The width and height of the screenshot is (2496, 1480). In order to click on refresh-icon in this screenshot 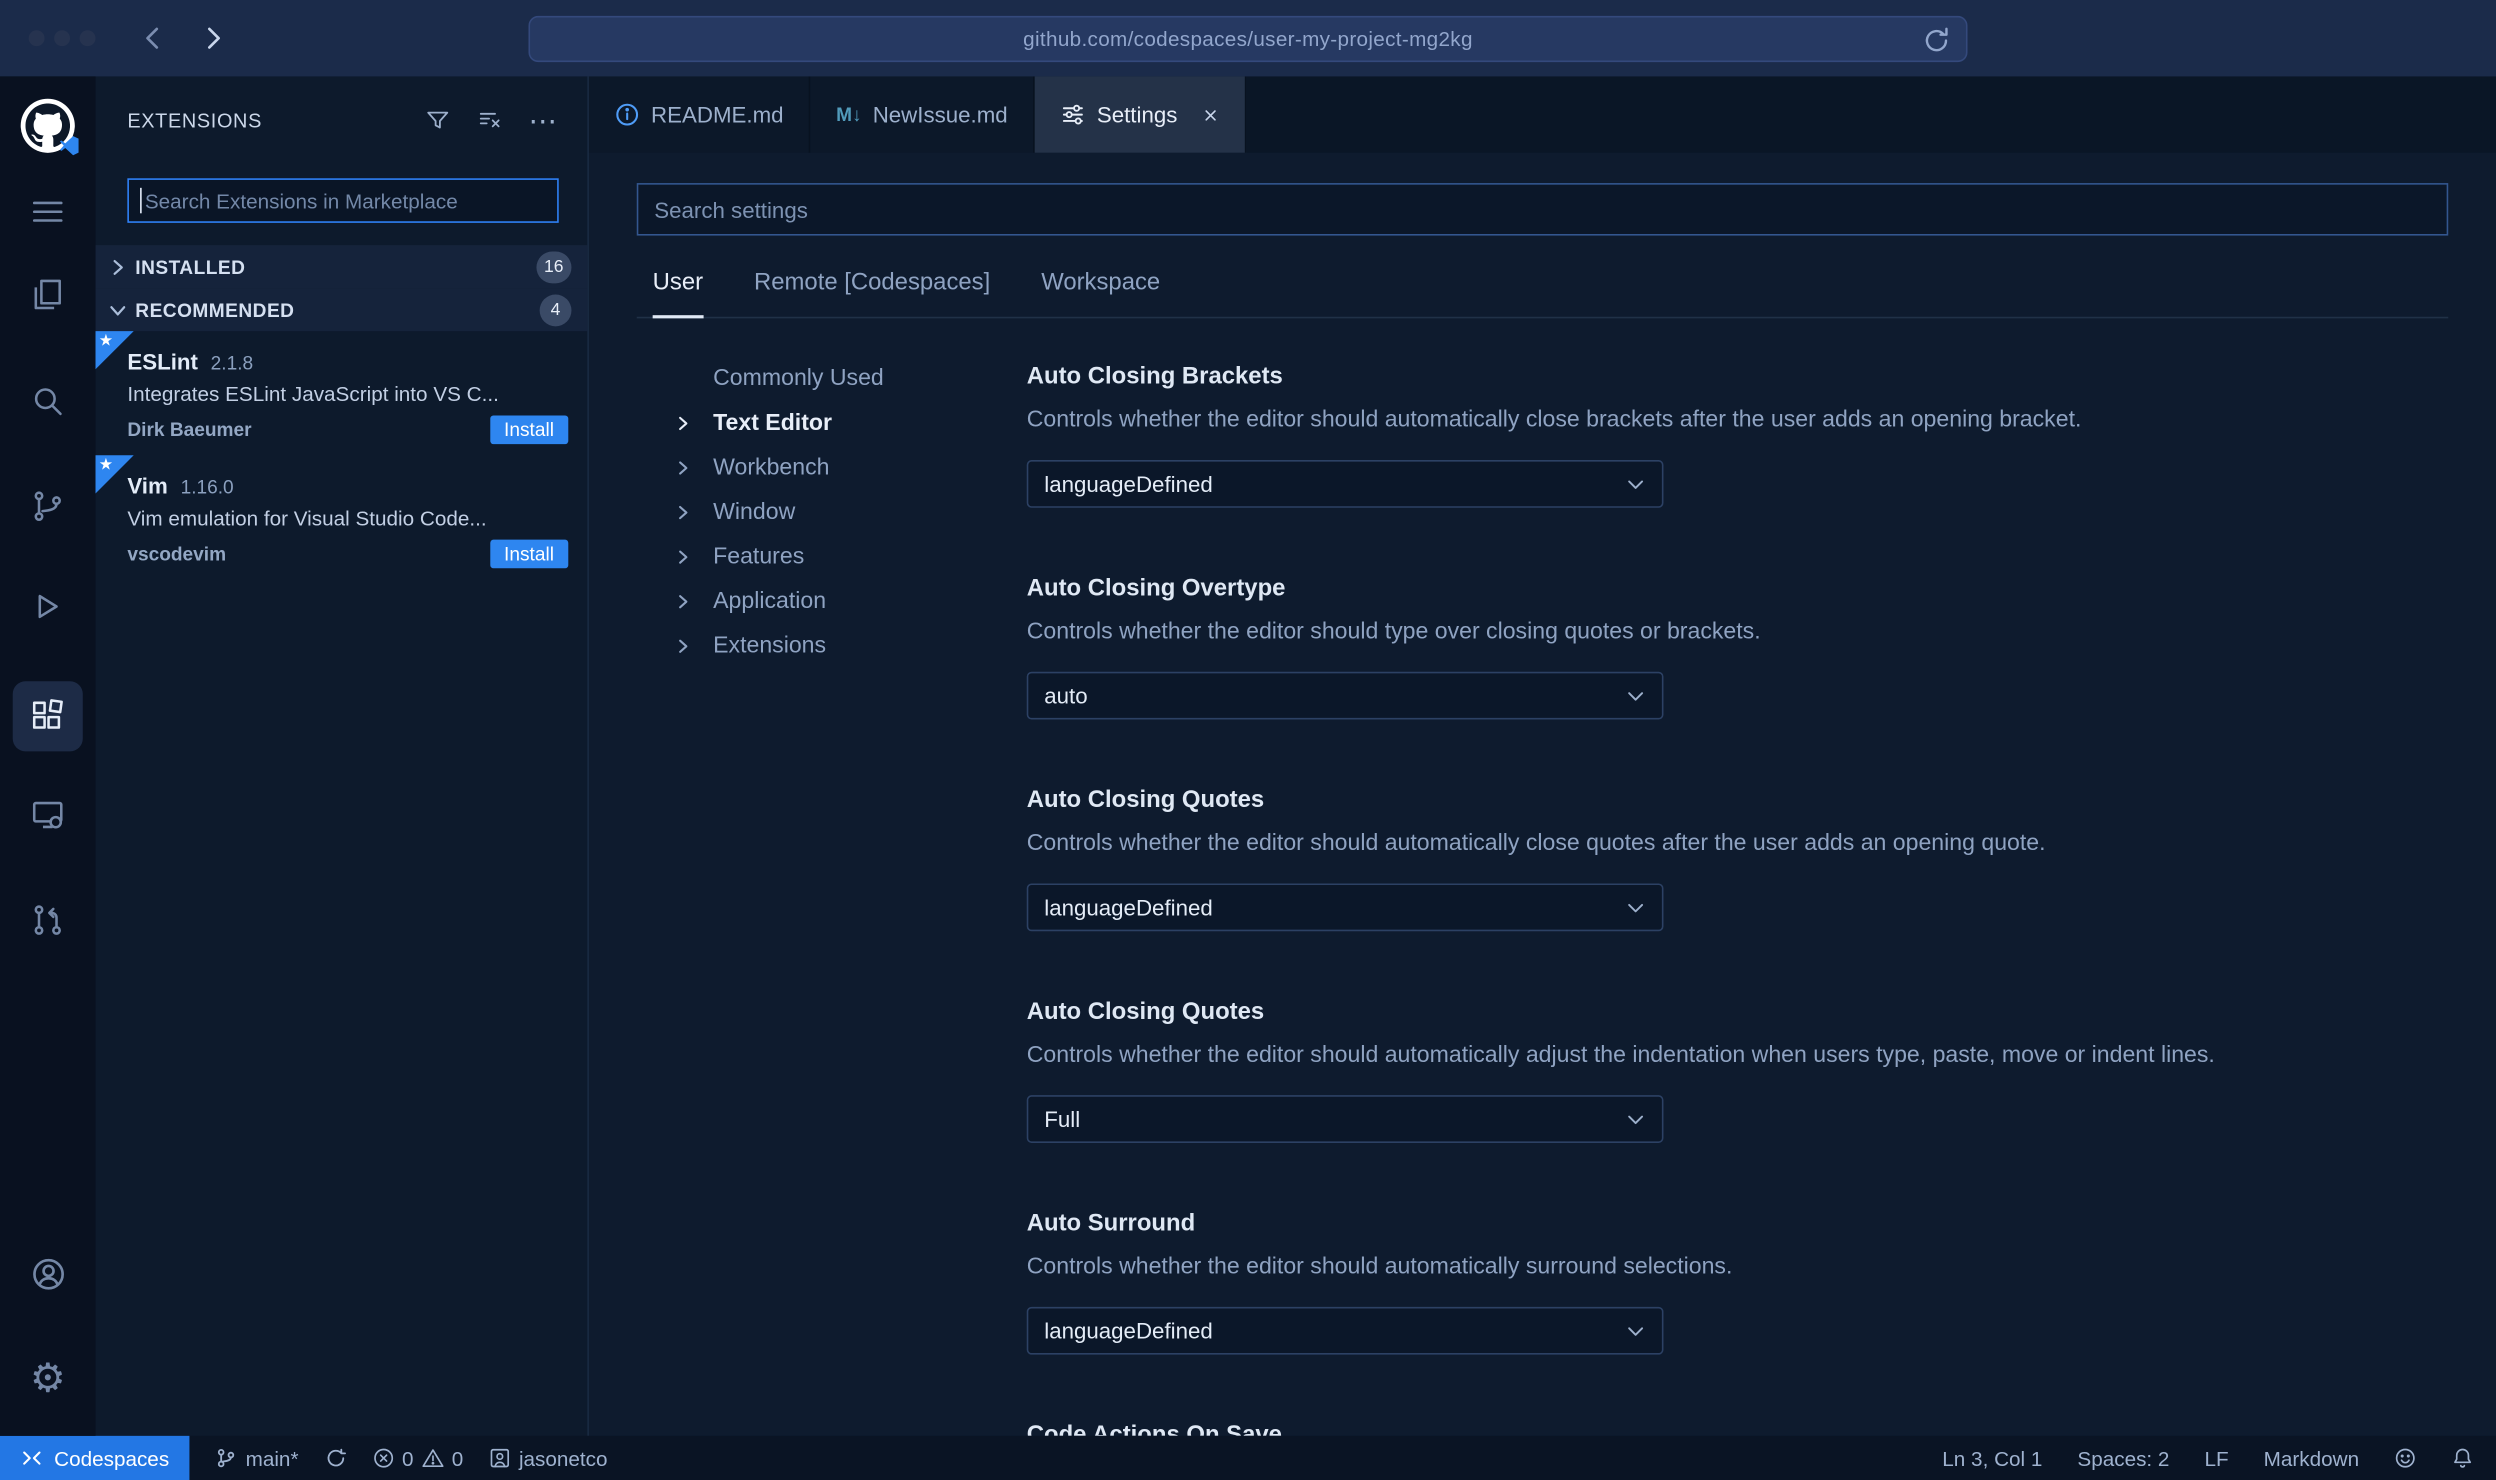, I will do `click(1936, 40)`.